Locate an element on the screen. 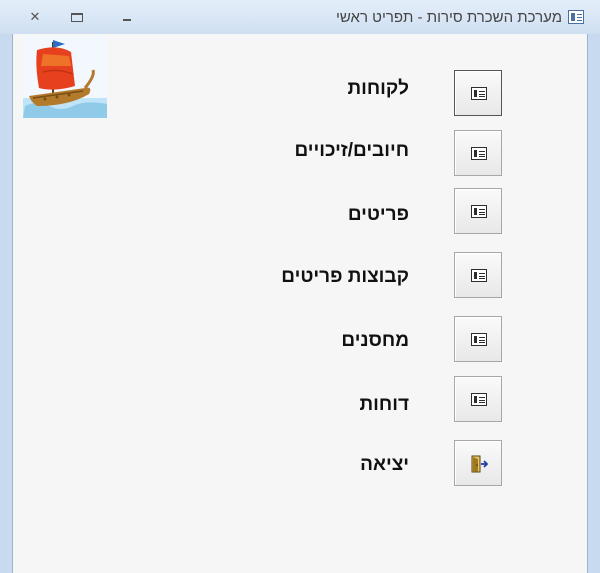 The height and width of the screenshot is (573, 600). exit-door-icon is located at coordinates (479, 464).